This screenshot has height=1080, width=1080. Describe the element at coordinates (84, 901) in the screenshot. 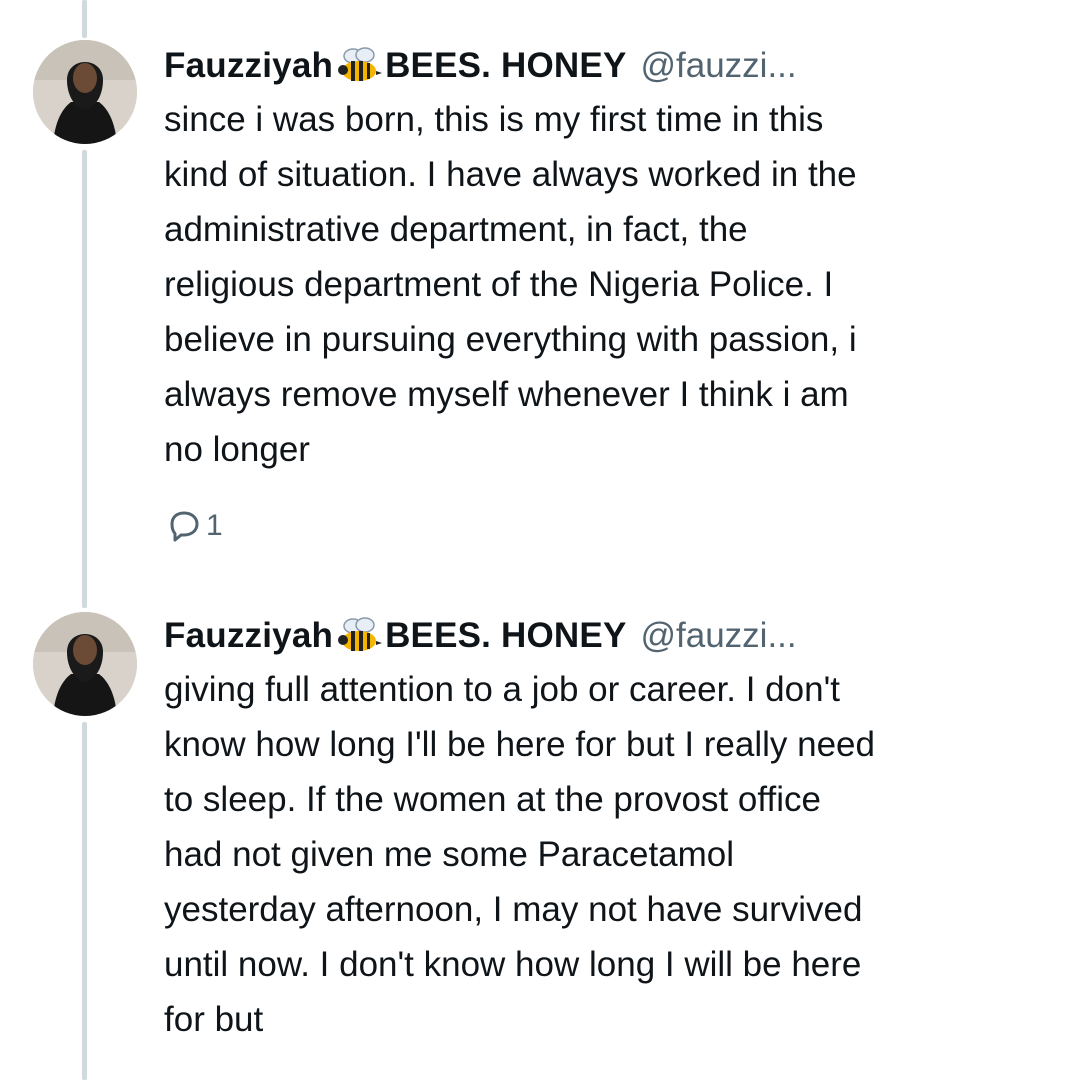

I see `thread-connector-bottom` at that location.